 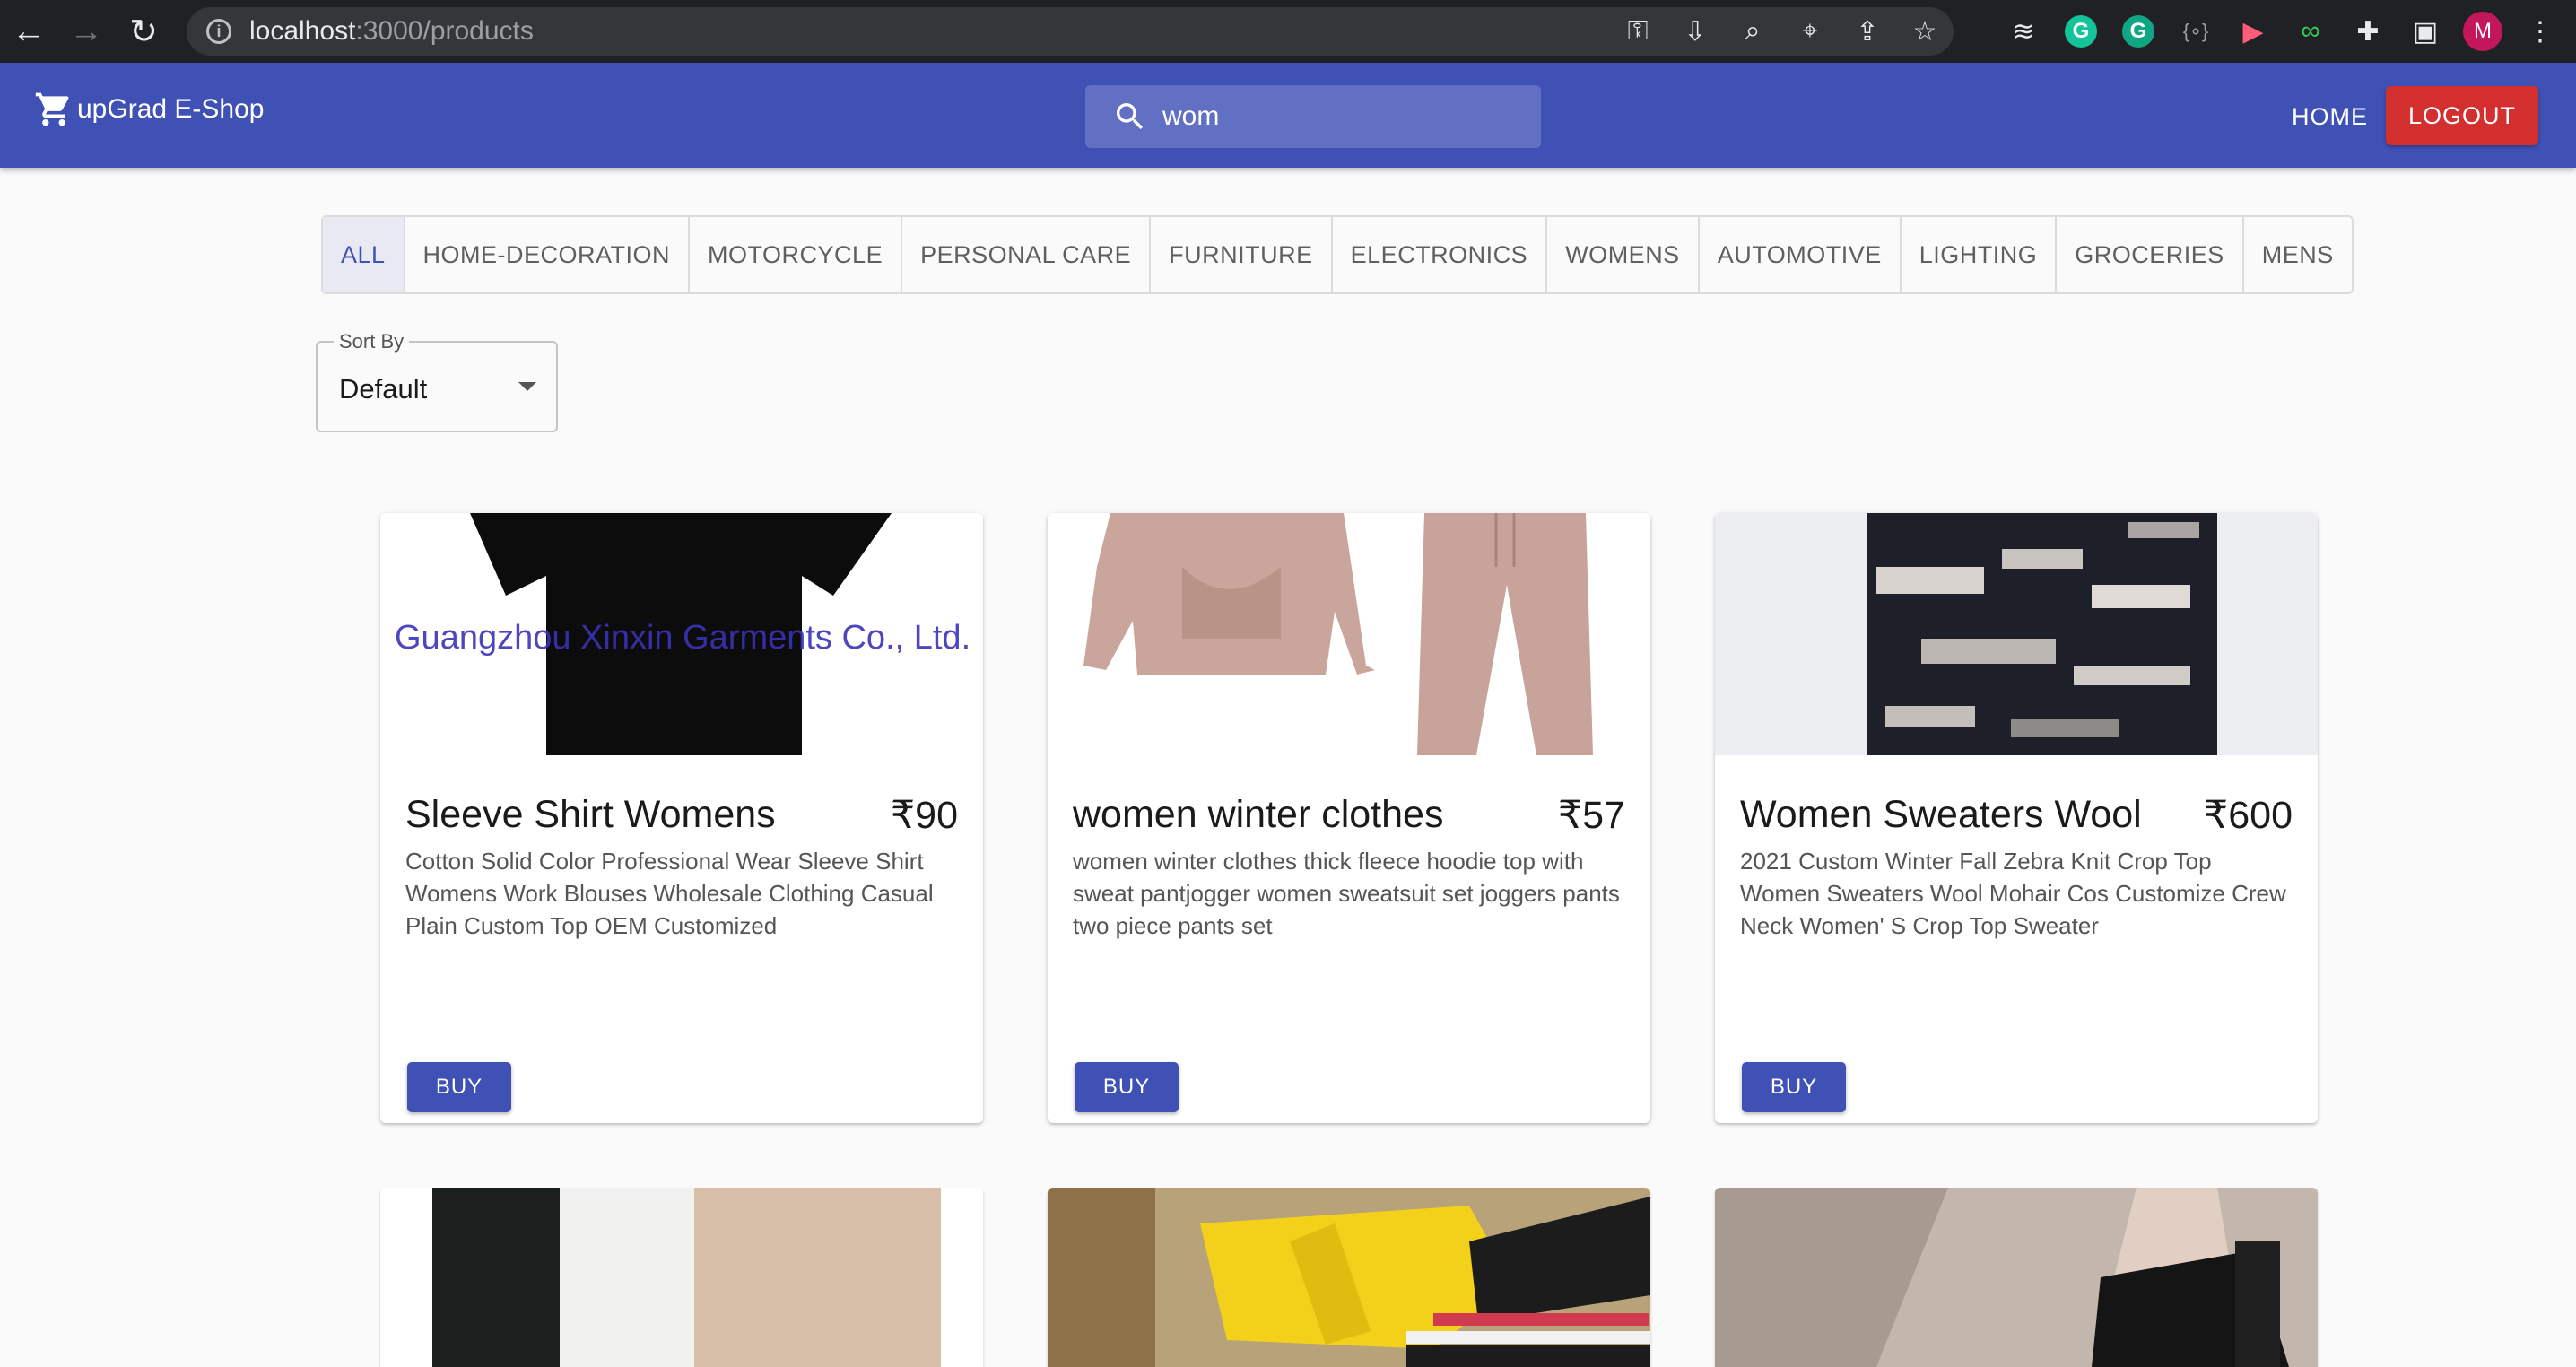 What do you see at coordinates (1695, 32) in the screenshot?
I see `install-app-icon: ⇩` at bounding box center [1695, 32].